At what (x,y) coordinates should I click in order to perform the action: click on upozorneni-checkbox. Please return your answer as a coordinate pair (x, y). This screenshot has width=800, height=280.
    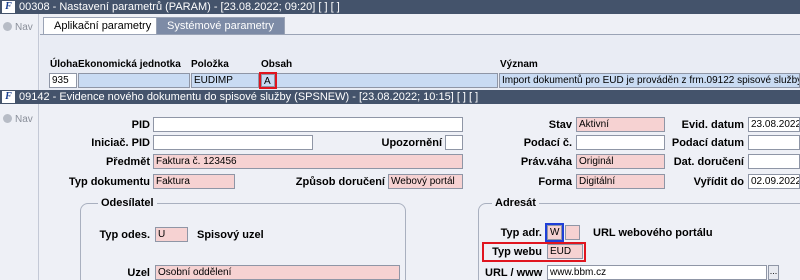
    Looking at the image, I should click on (454, 142).